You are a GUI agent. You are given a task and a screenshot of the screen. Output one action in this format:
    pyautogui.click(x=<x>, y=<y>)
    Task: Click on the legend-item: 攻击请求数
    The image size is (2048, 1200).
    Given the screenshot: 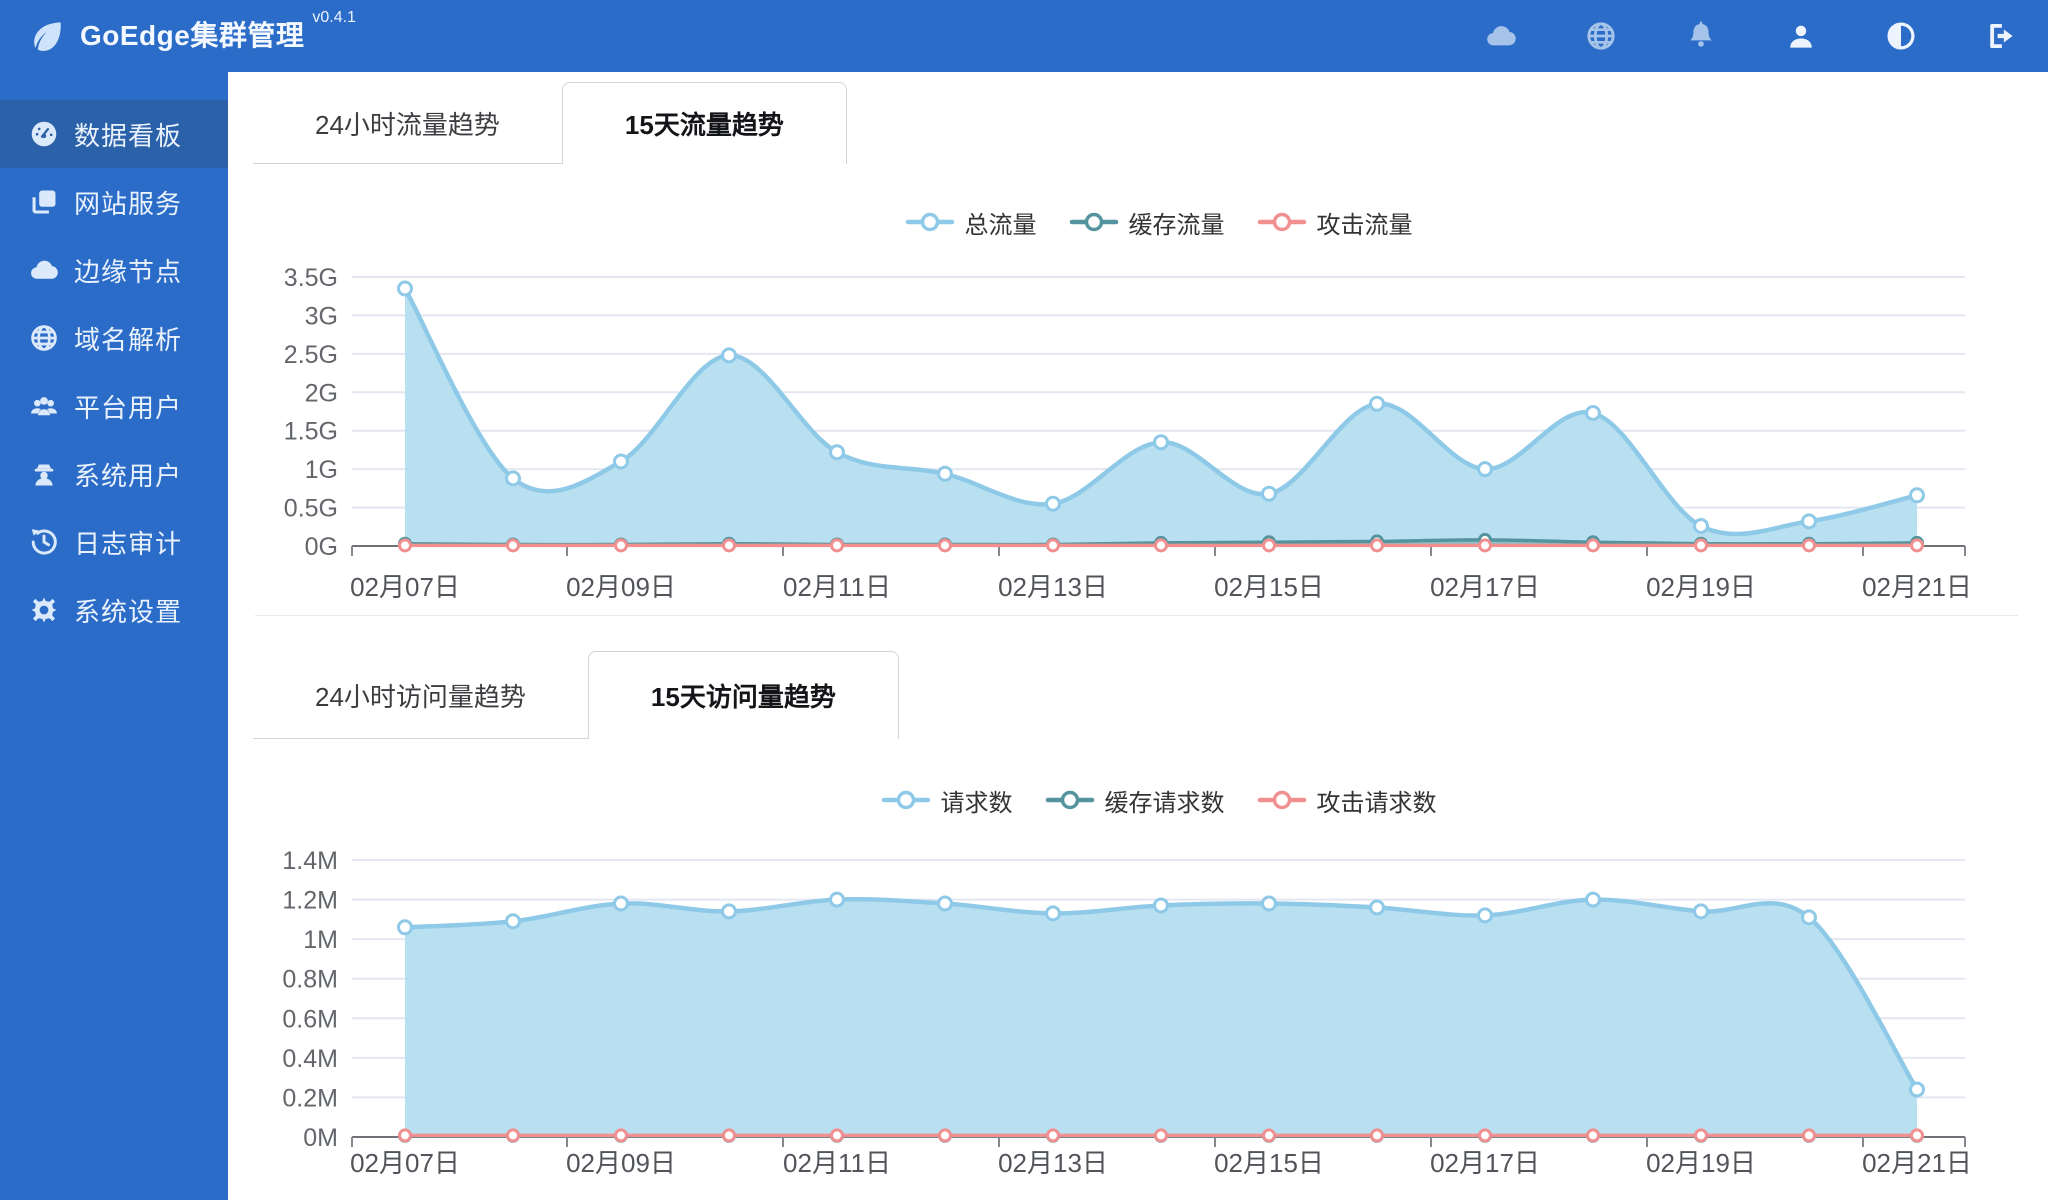 What is the action you would take?
    pyautogui.click(x=1347, y=800)
    